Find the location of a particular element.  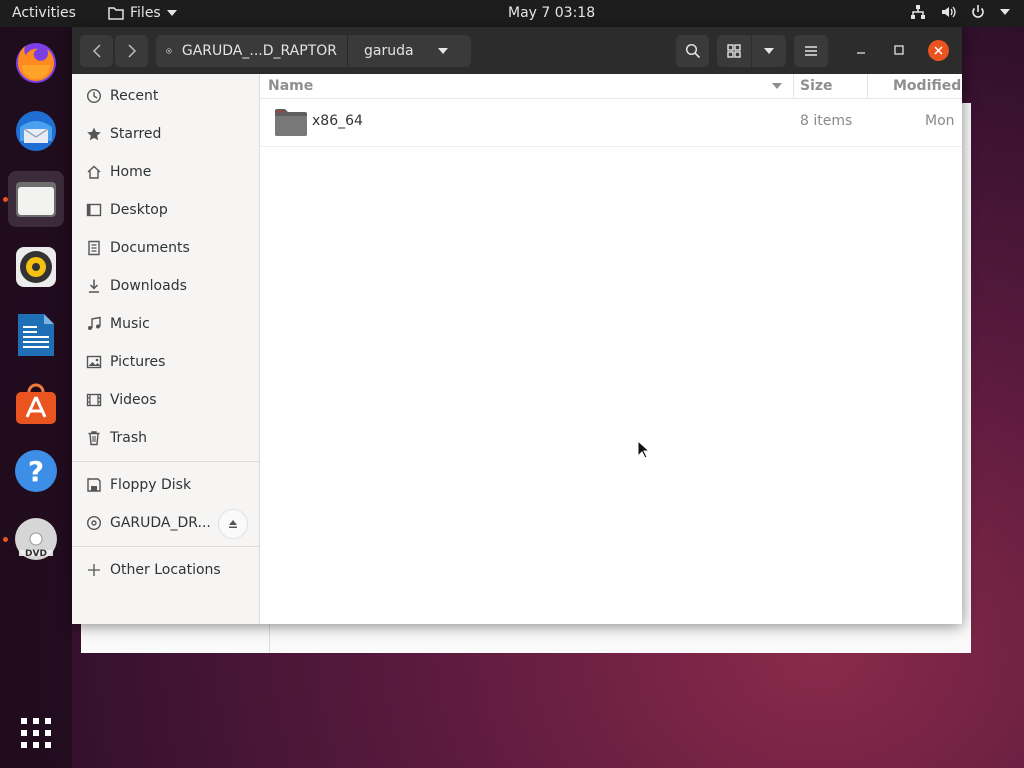

sidebar-item-pictures: Pictures is located at coordinates (166, 362).